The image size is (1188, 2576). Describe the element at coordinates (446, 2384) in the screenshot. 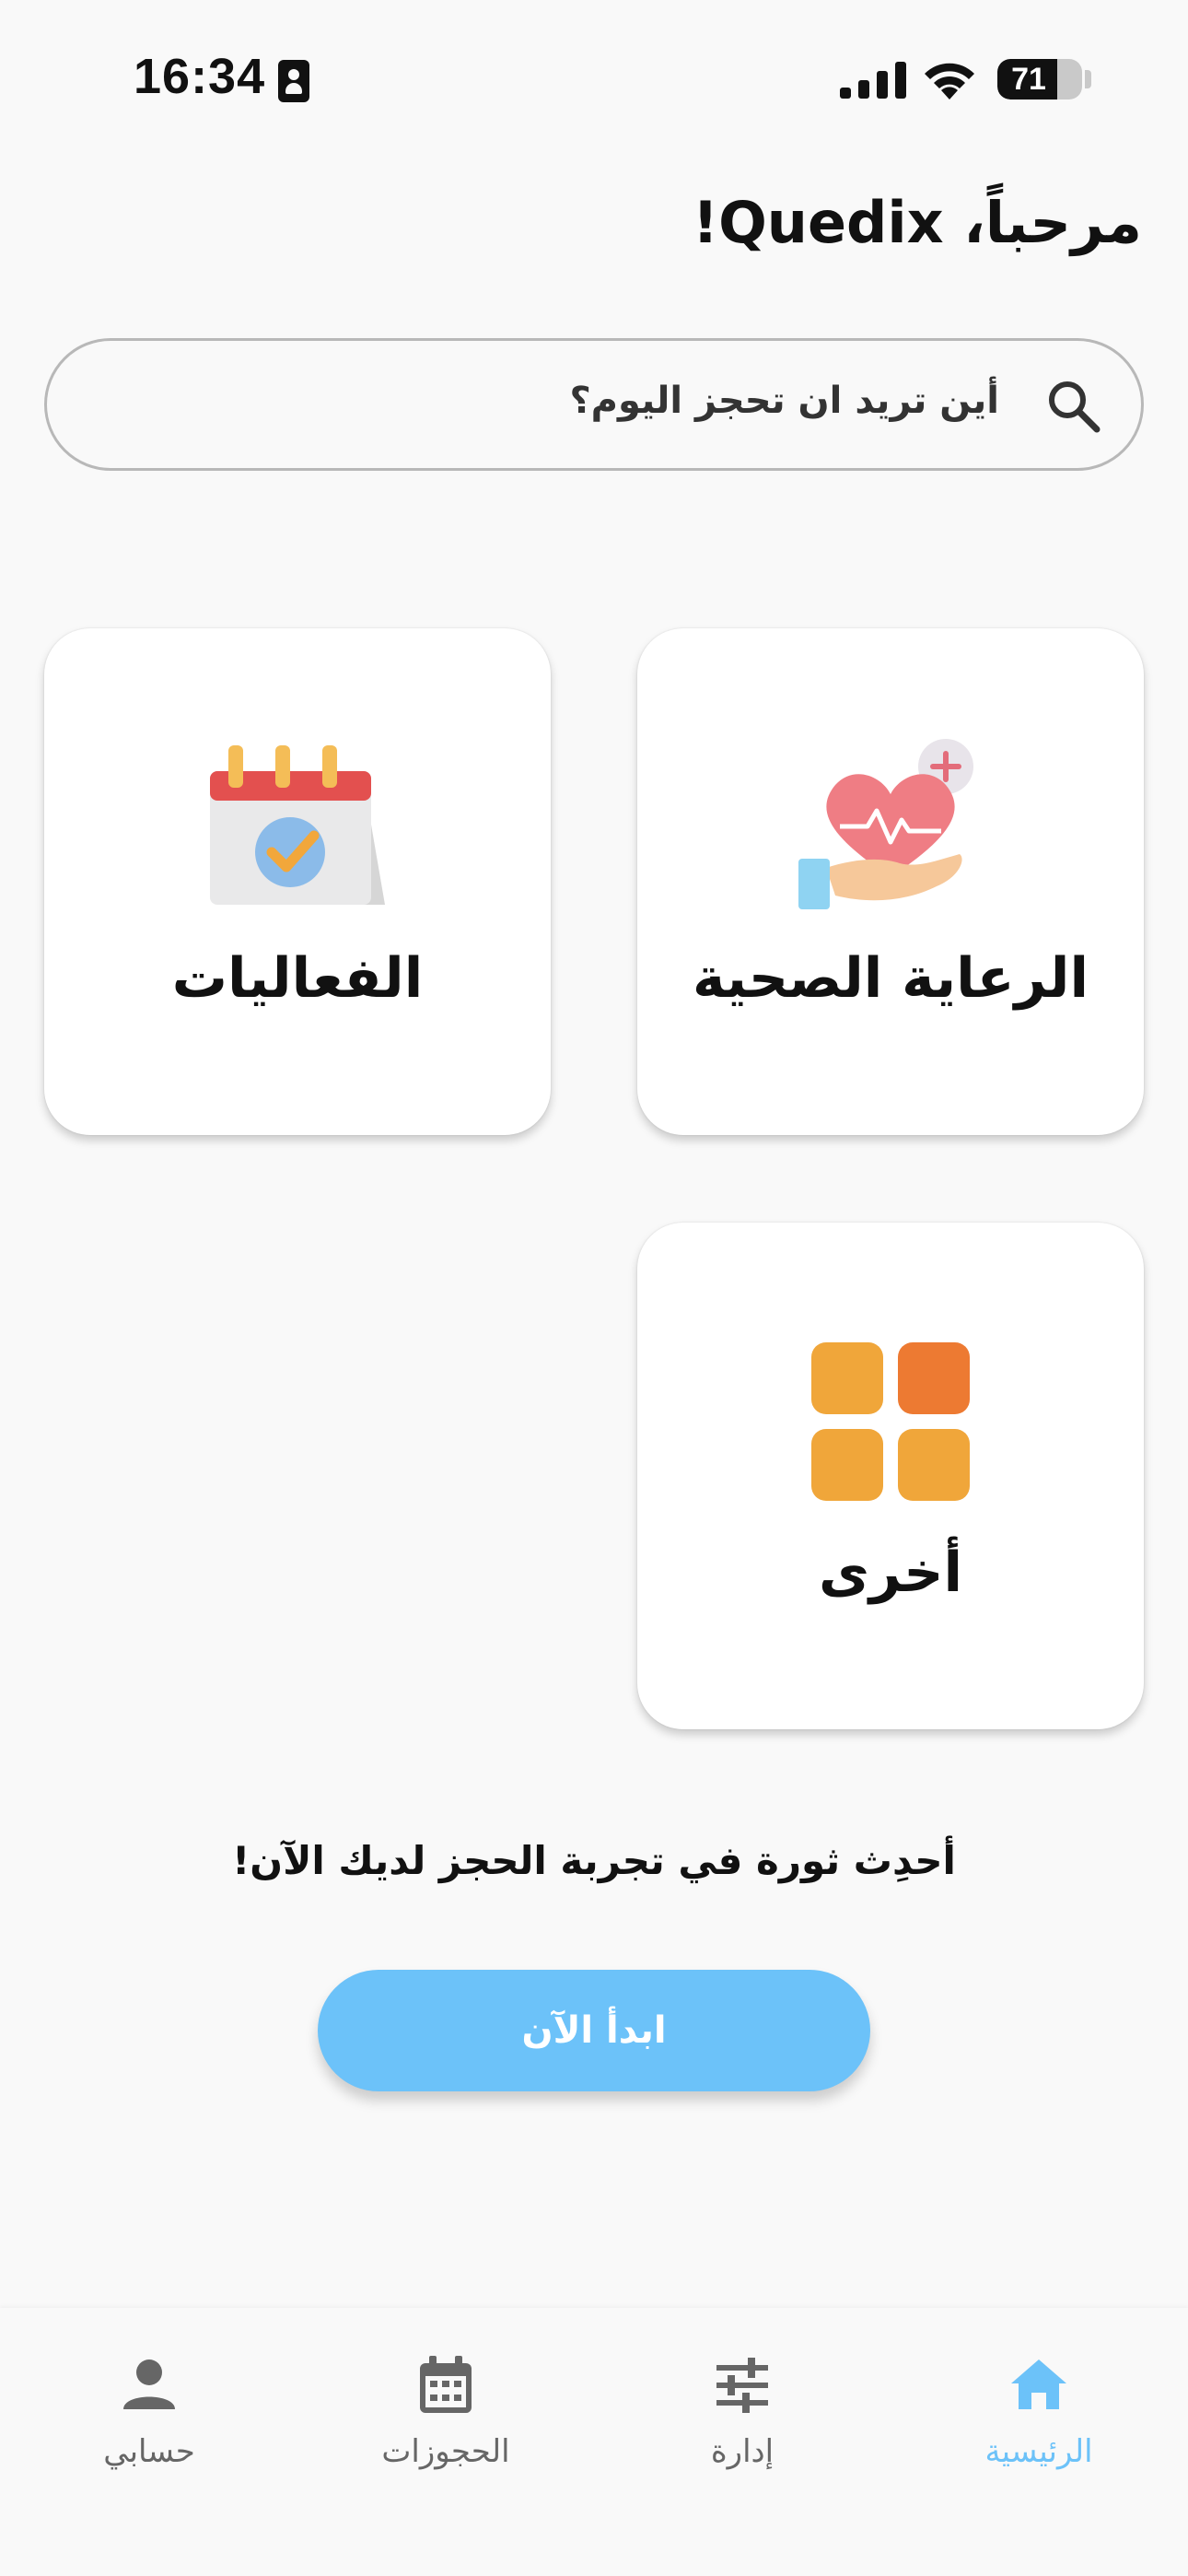

I see `calendar-icon` at that location.